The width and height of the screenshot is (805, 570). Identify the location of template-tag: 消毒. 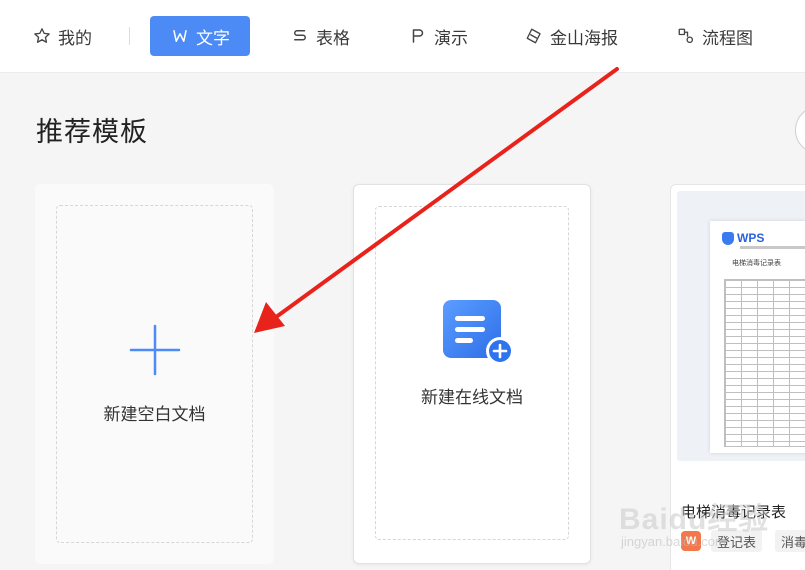
(790, 541).